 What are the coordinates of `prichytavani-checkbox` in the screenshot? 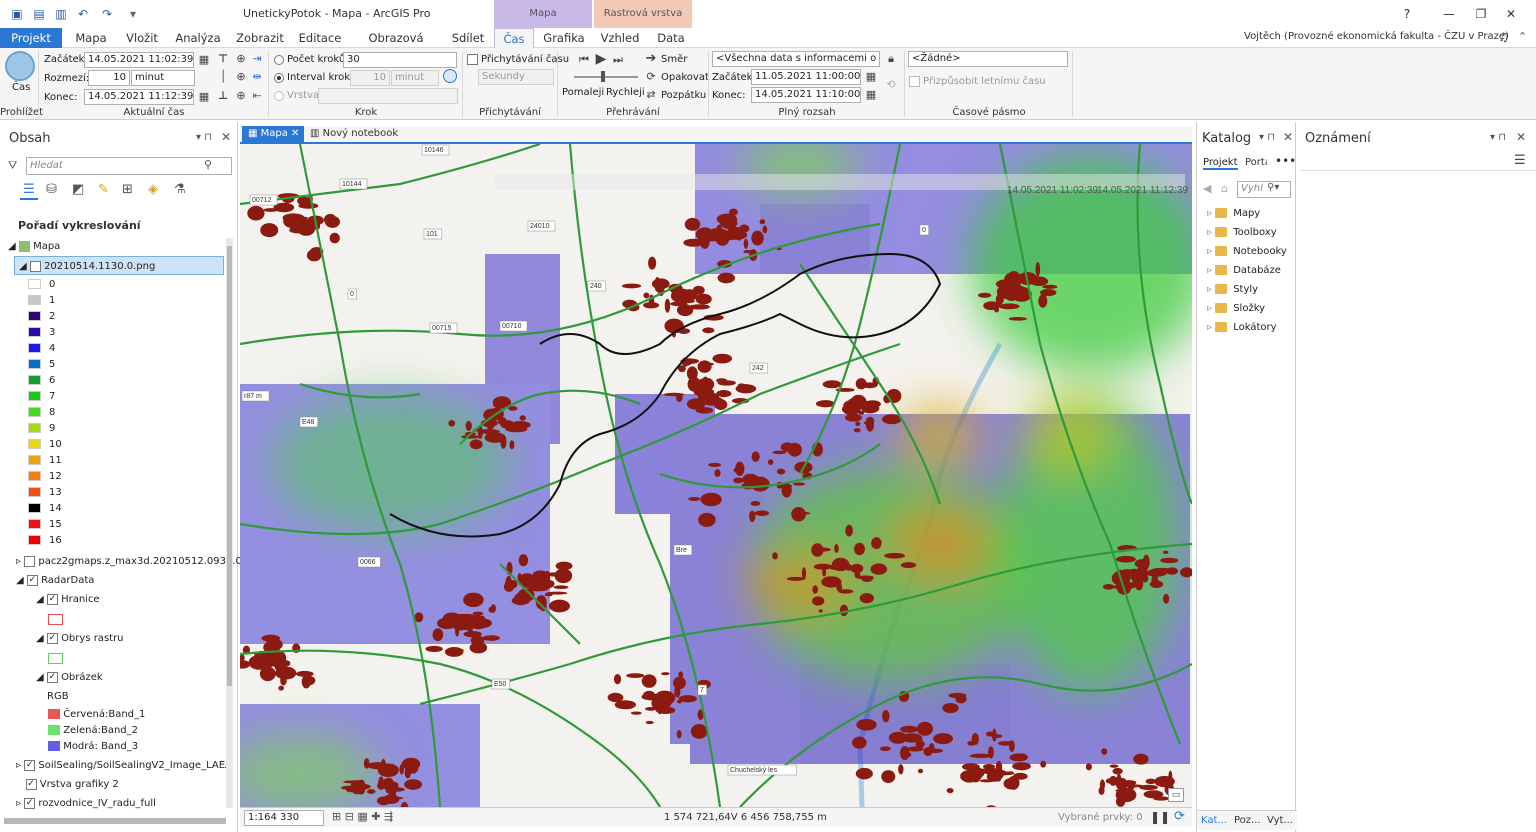 It's located at (472, 59).